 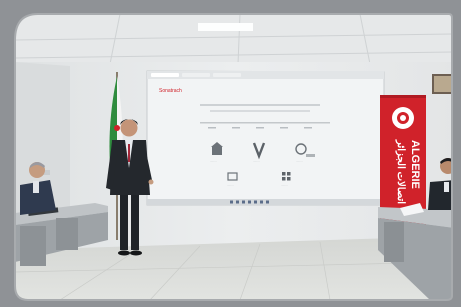 I want to click on projection-divider, so click(x=265, y=123).